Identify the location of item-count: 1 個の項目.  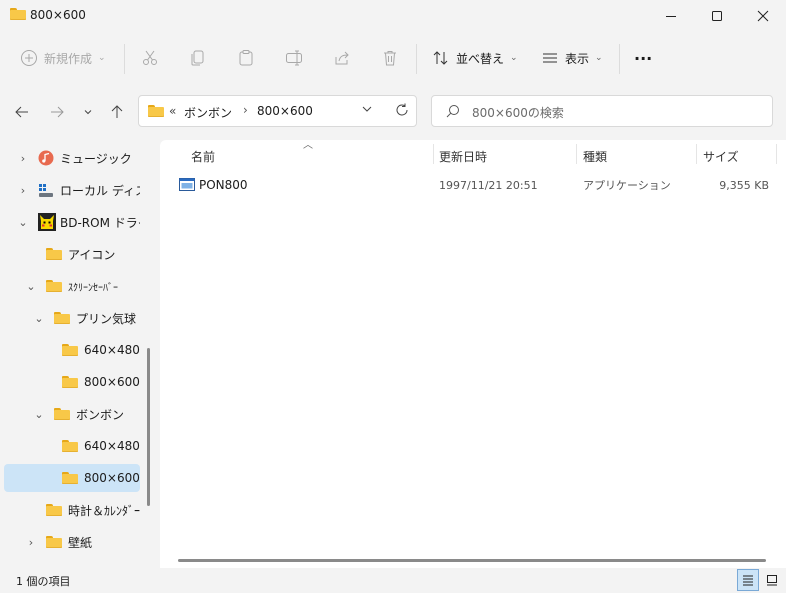
(43, 581).